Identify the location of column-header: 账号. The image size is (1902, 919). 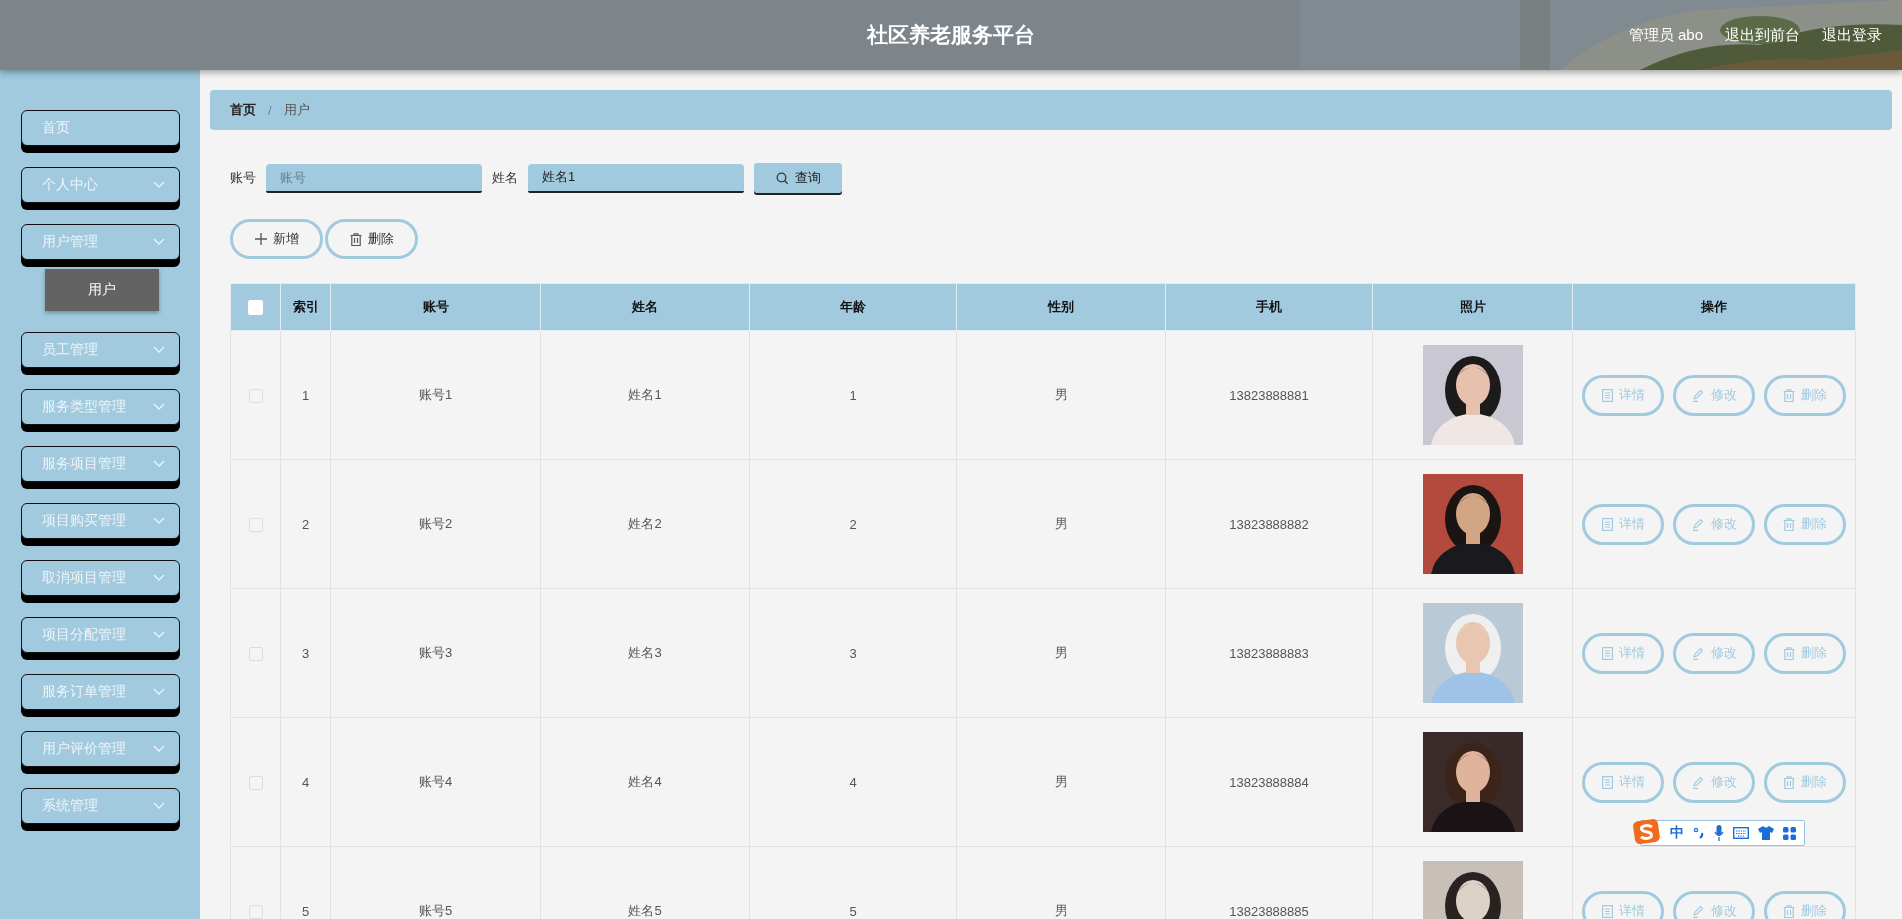
(435, 307).